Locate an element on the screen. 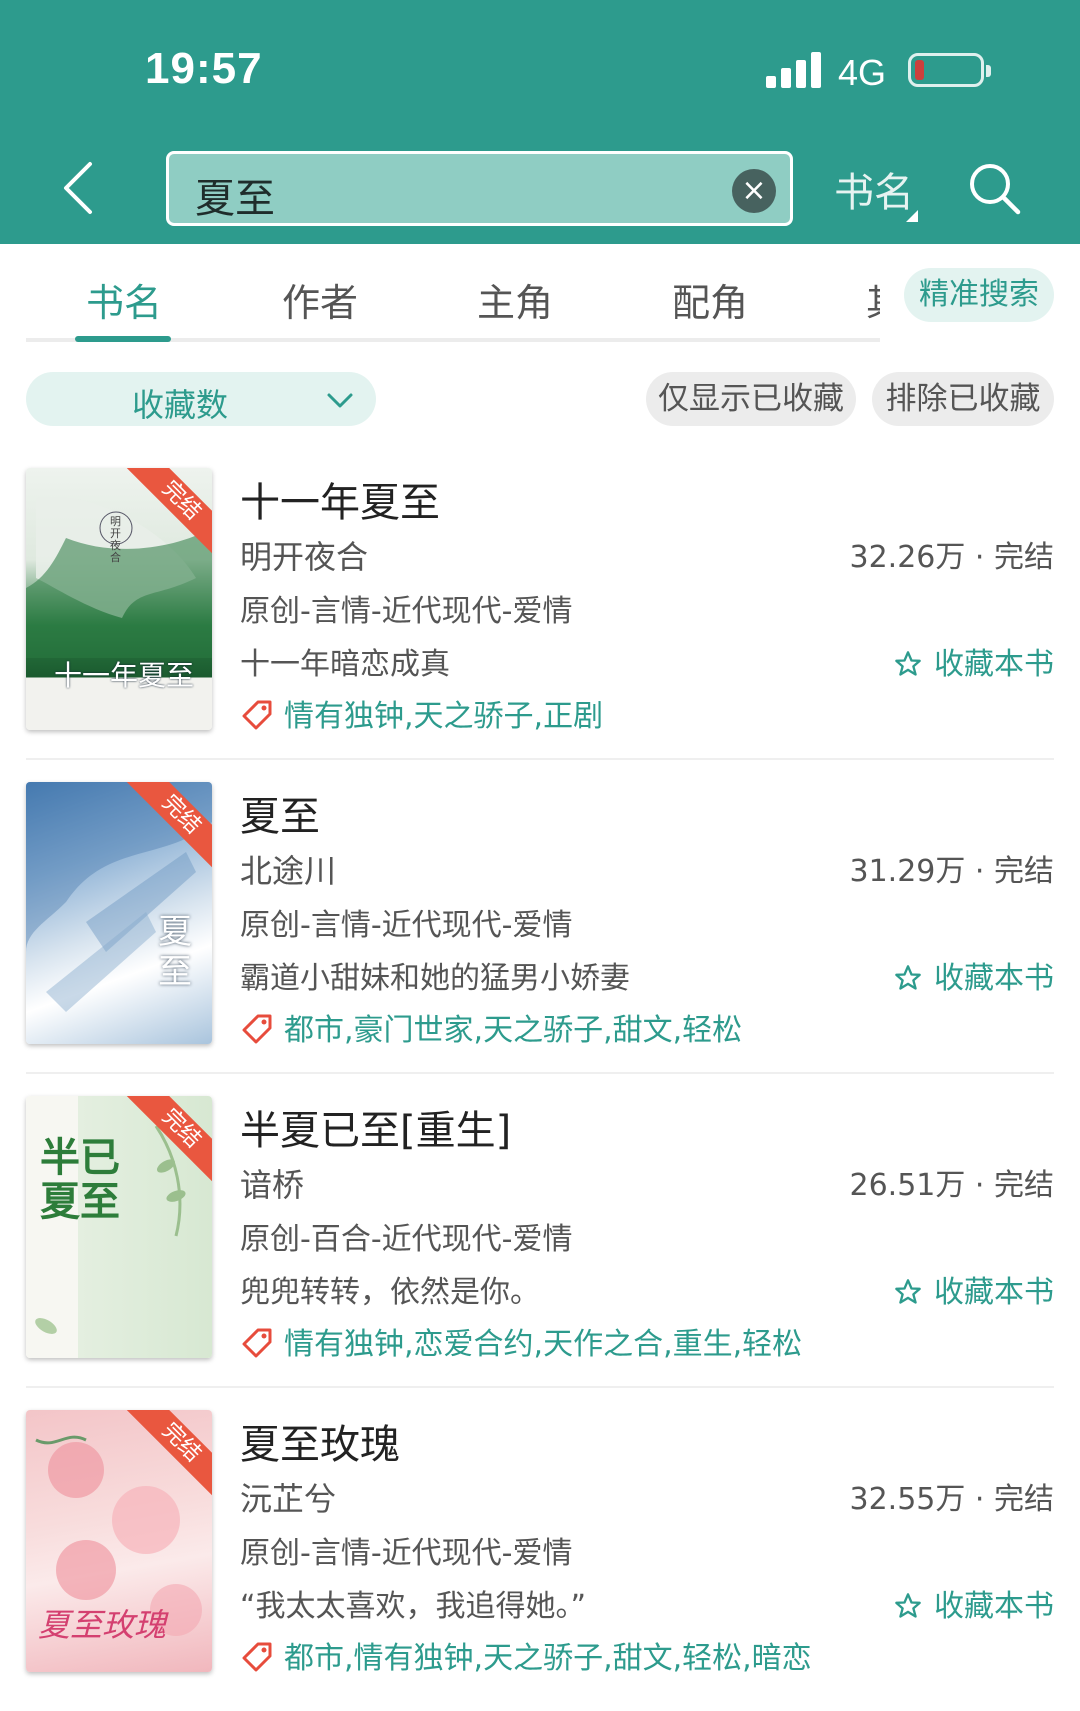  only-saved-filter-button: 仅显示已收藏 is located at coordinates (751, 399).